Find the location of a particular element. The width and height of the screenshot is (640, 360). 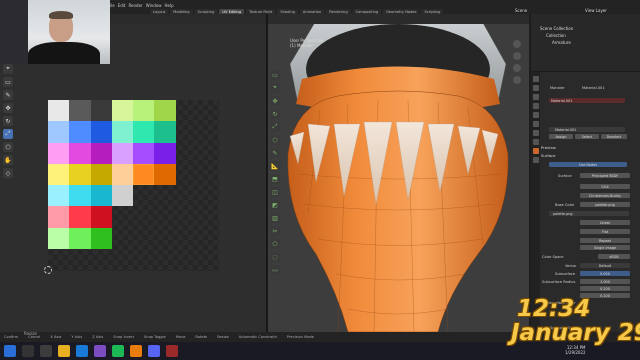

move-icon: ✥ is located at coordinates (275, 101).